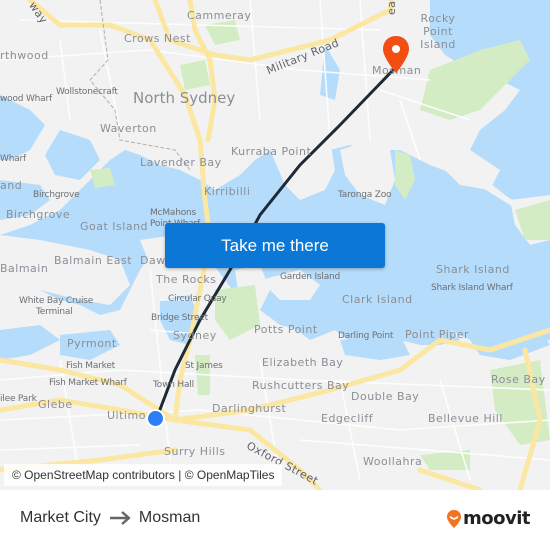 This screenshot has width=550, height=550. I want to click on map-label: Shark Island Wharf, so click(472, 288).